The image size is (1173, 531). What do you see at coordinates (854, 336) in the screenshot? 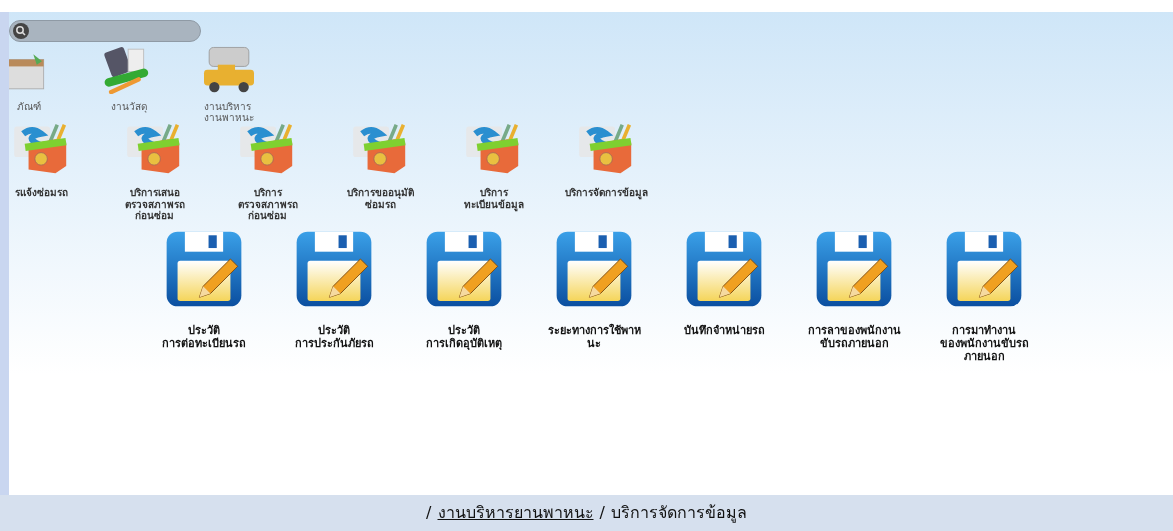
I see `record-label: การลาของพนักงาน ขับรถภายนอก` at bounding box center [854, 336].